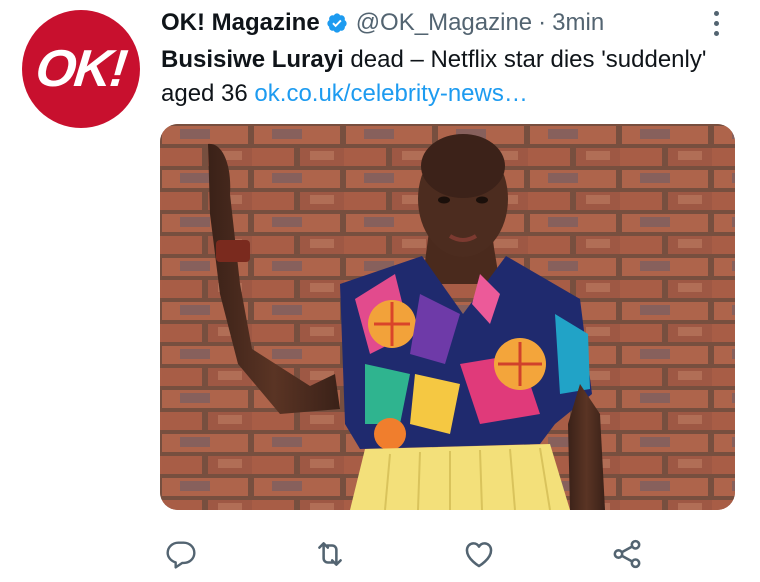  I want to click on heart-icon, so click(479, 555).